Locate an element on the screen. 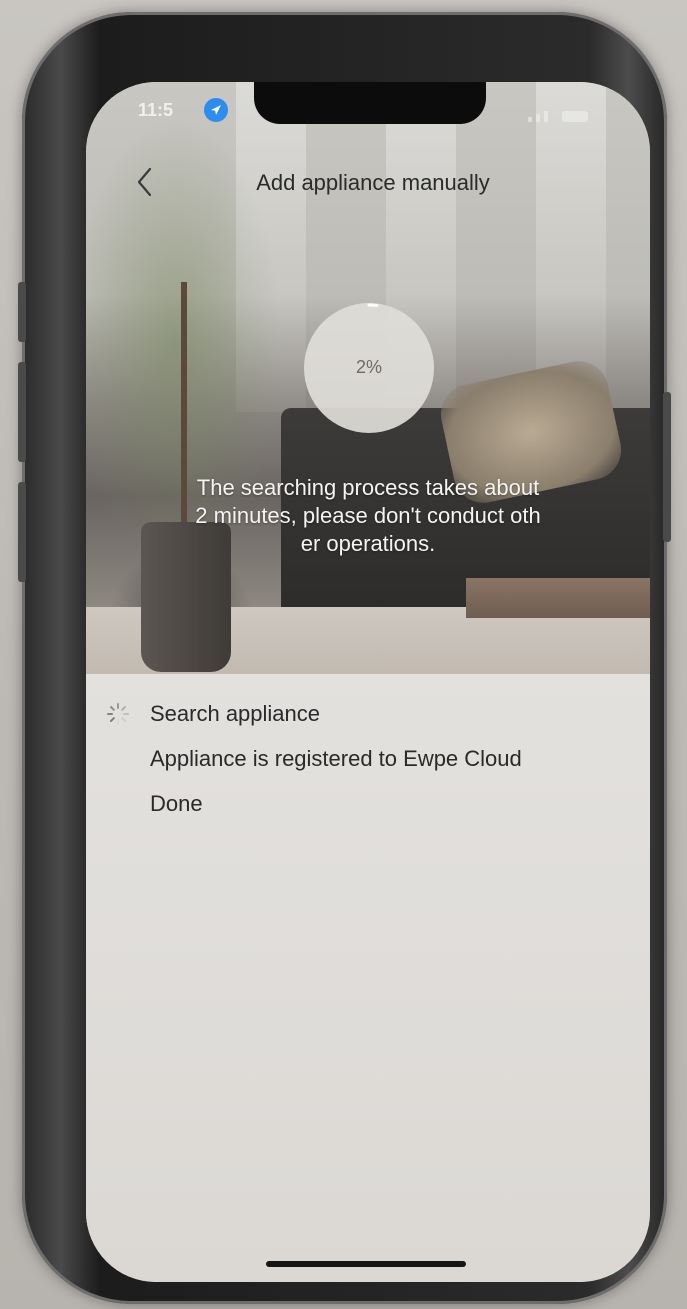  loading-spinner-icon is located at coordinates (118, 714).